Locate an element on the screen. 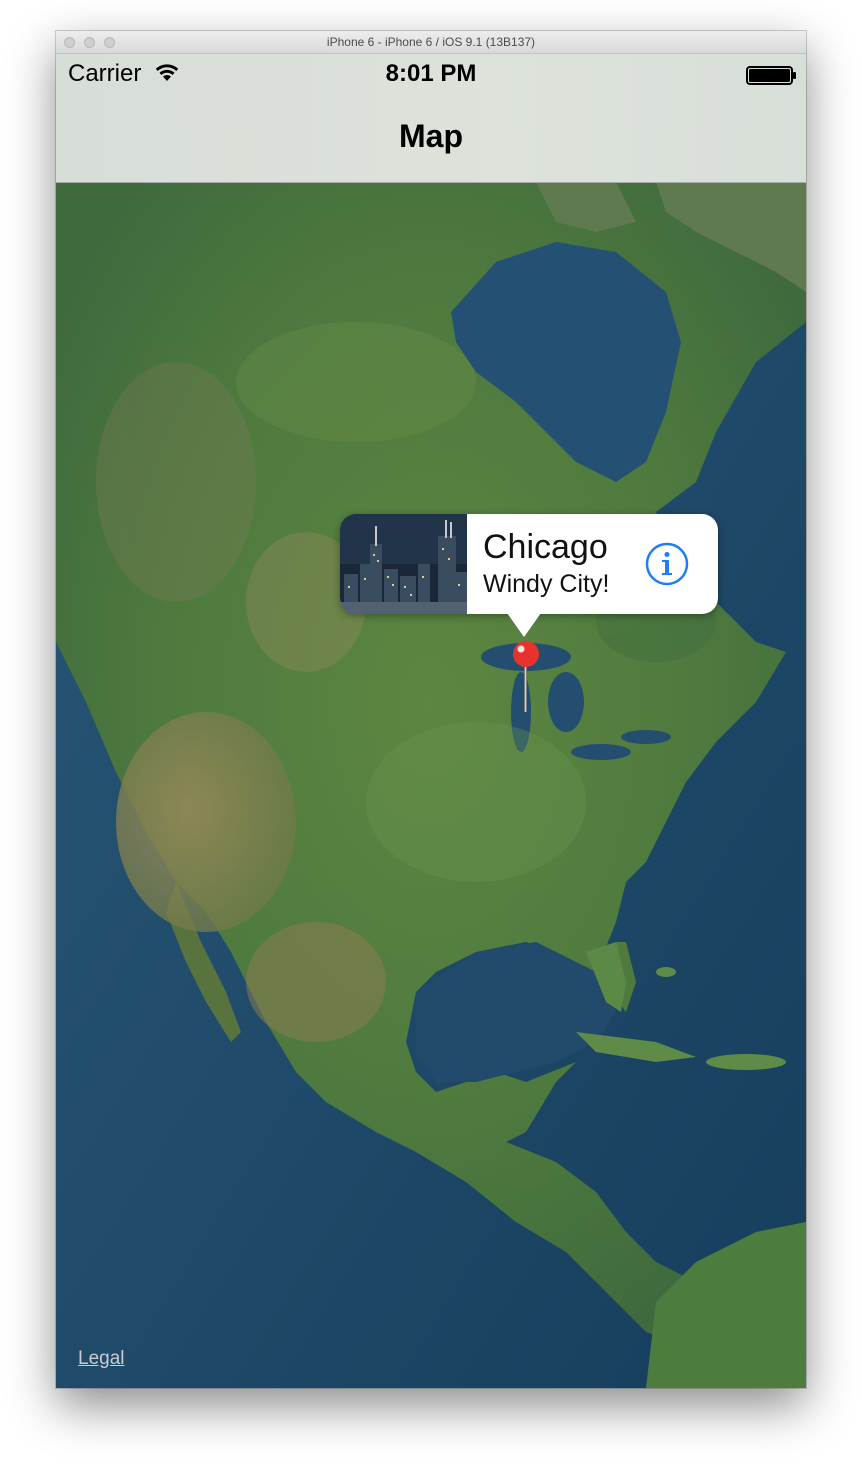 The image size is (862, 1468). navigation-bar: Carrier 8:01 PM Map is located at coordinates (431, 118).